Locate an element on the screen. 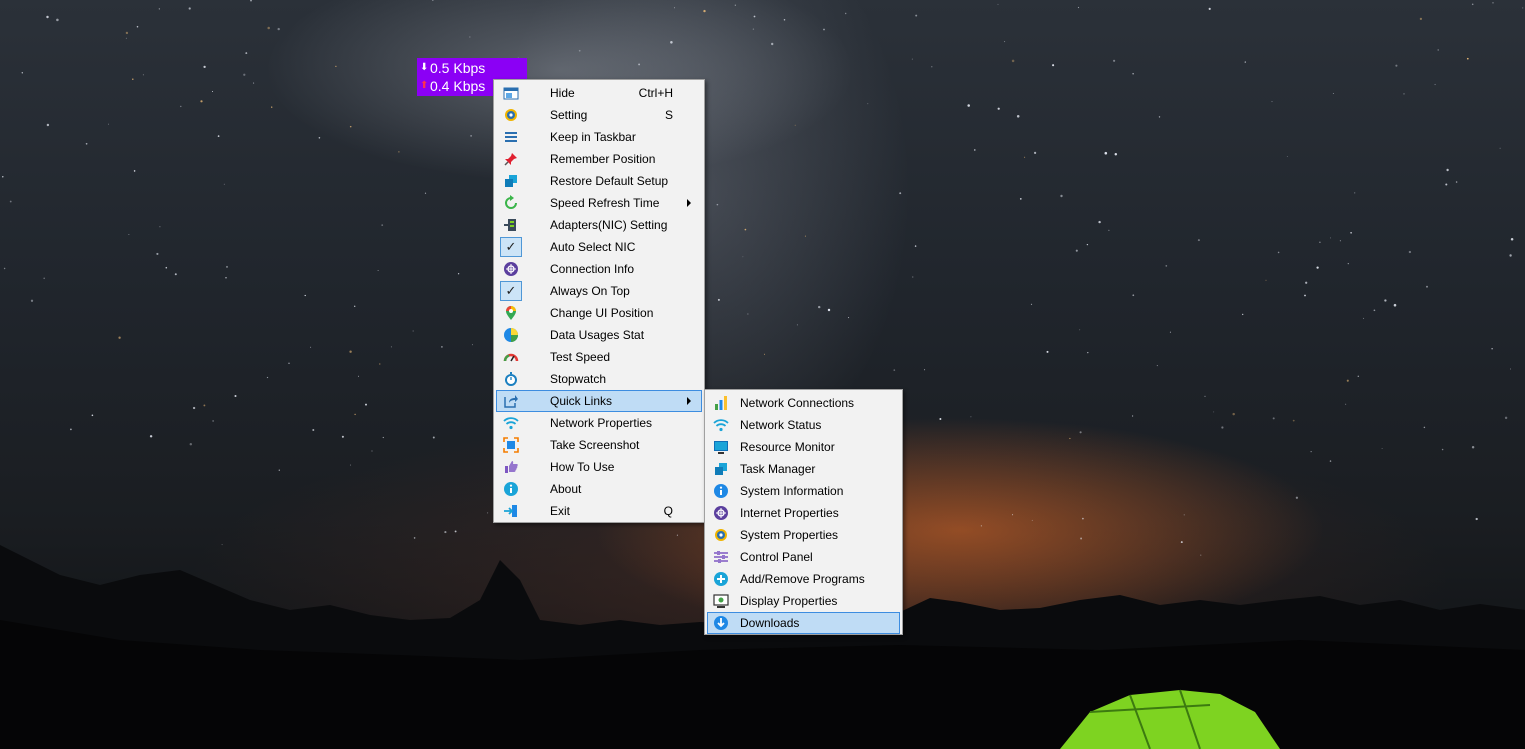  menu-item-test-speed: Test Speed is located at coordinates (599, 357).